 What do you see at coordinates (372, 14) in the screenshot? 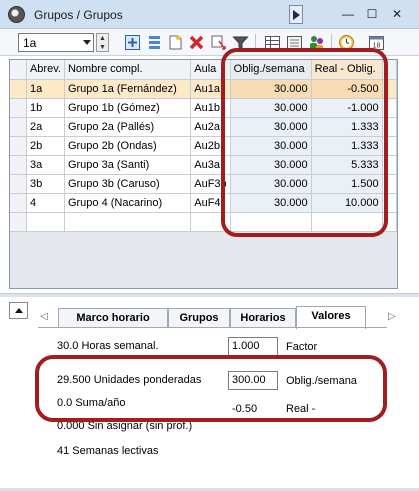
I see `maximize-button: ☐` at bounding box center [372, 14].